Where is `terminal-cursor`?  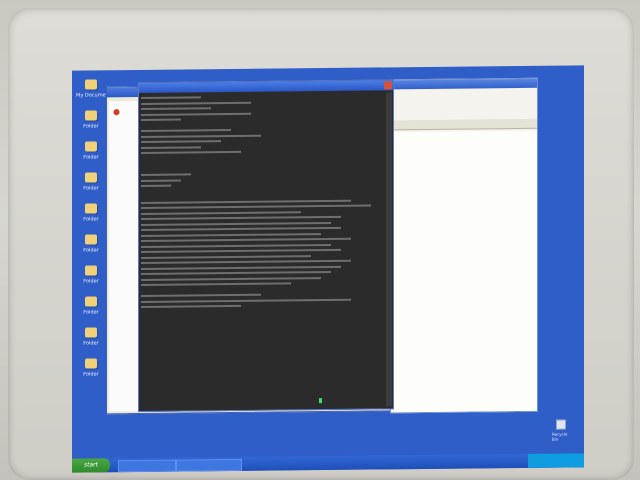 terminal-cursor is located at coordinates (320, 401).